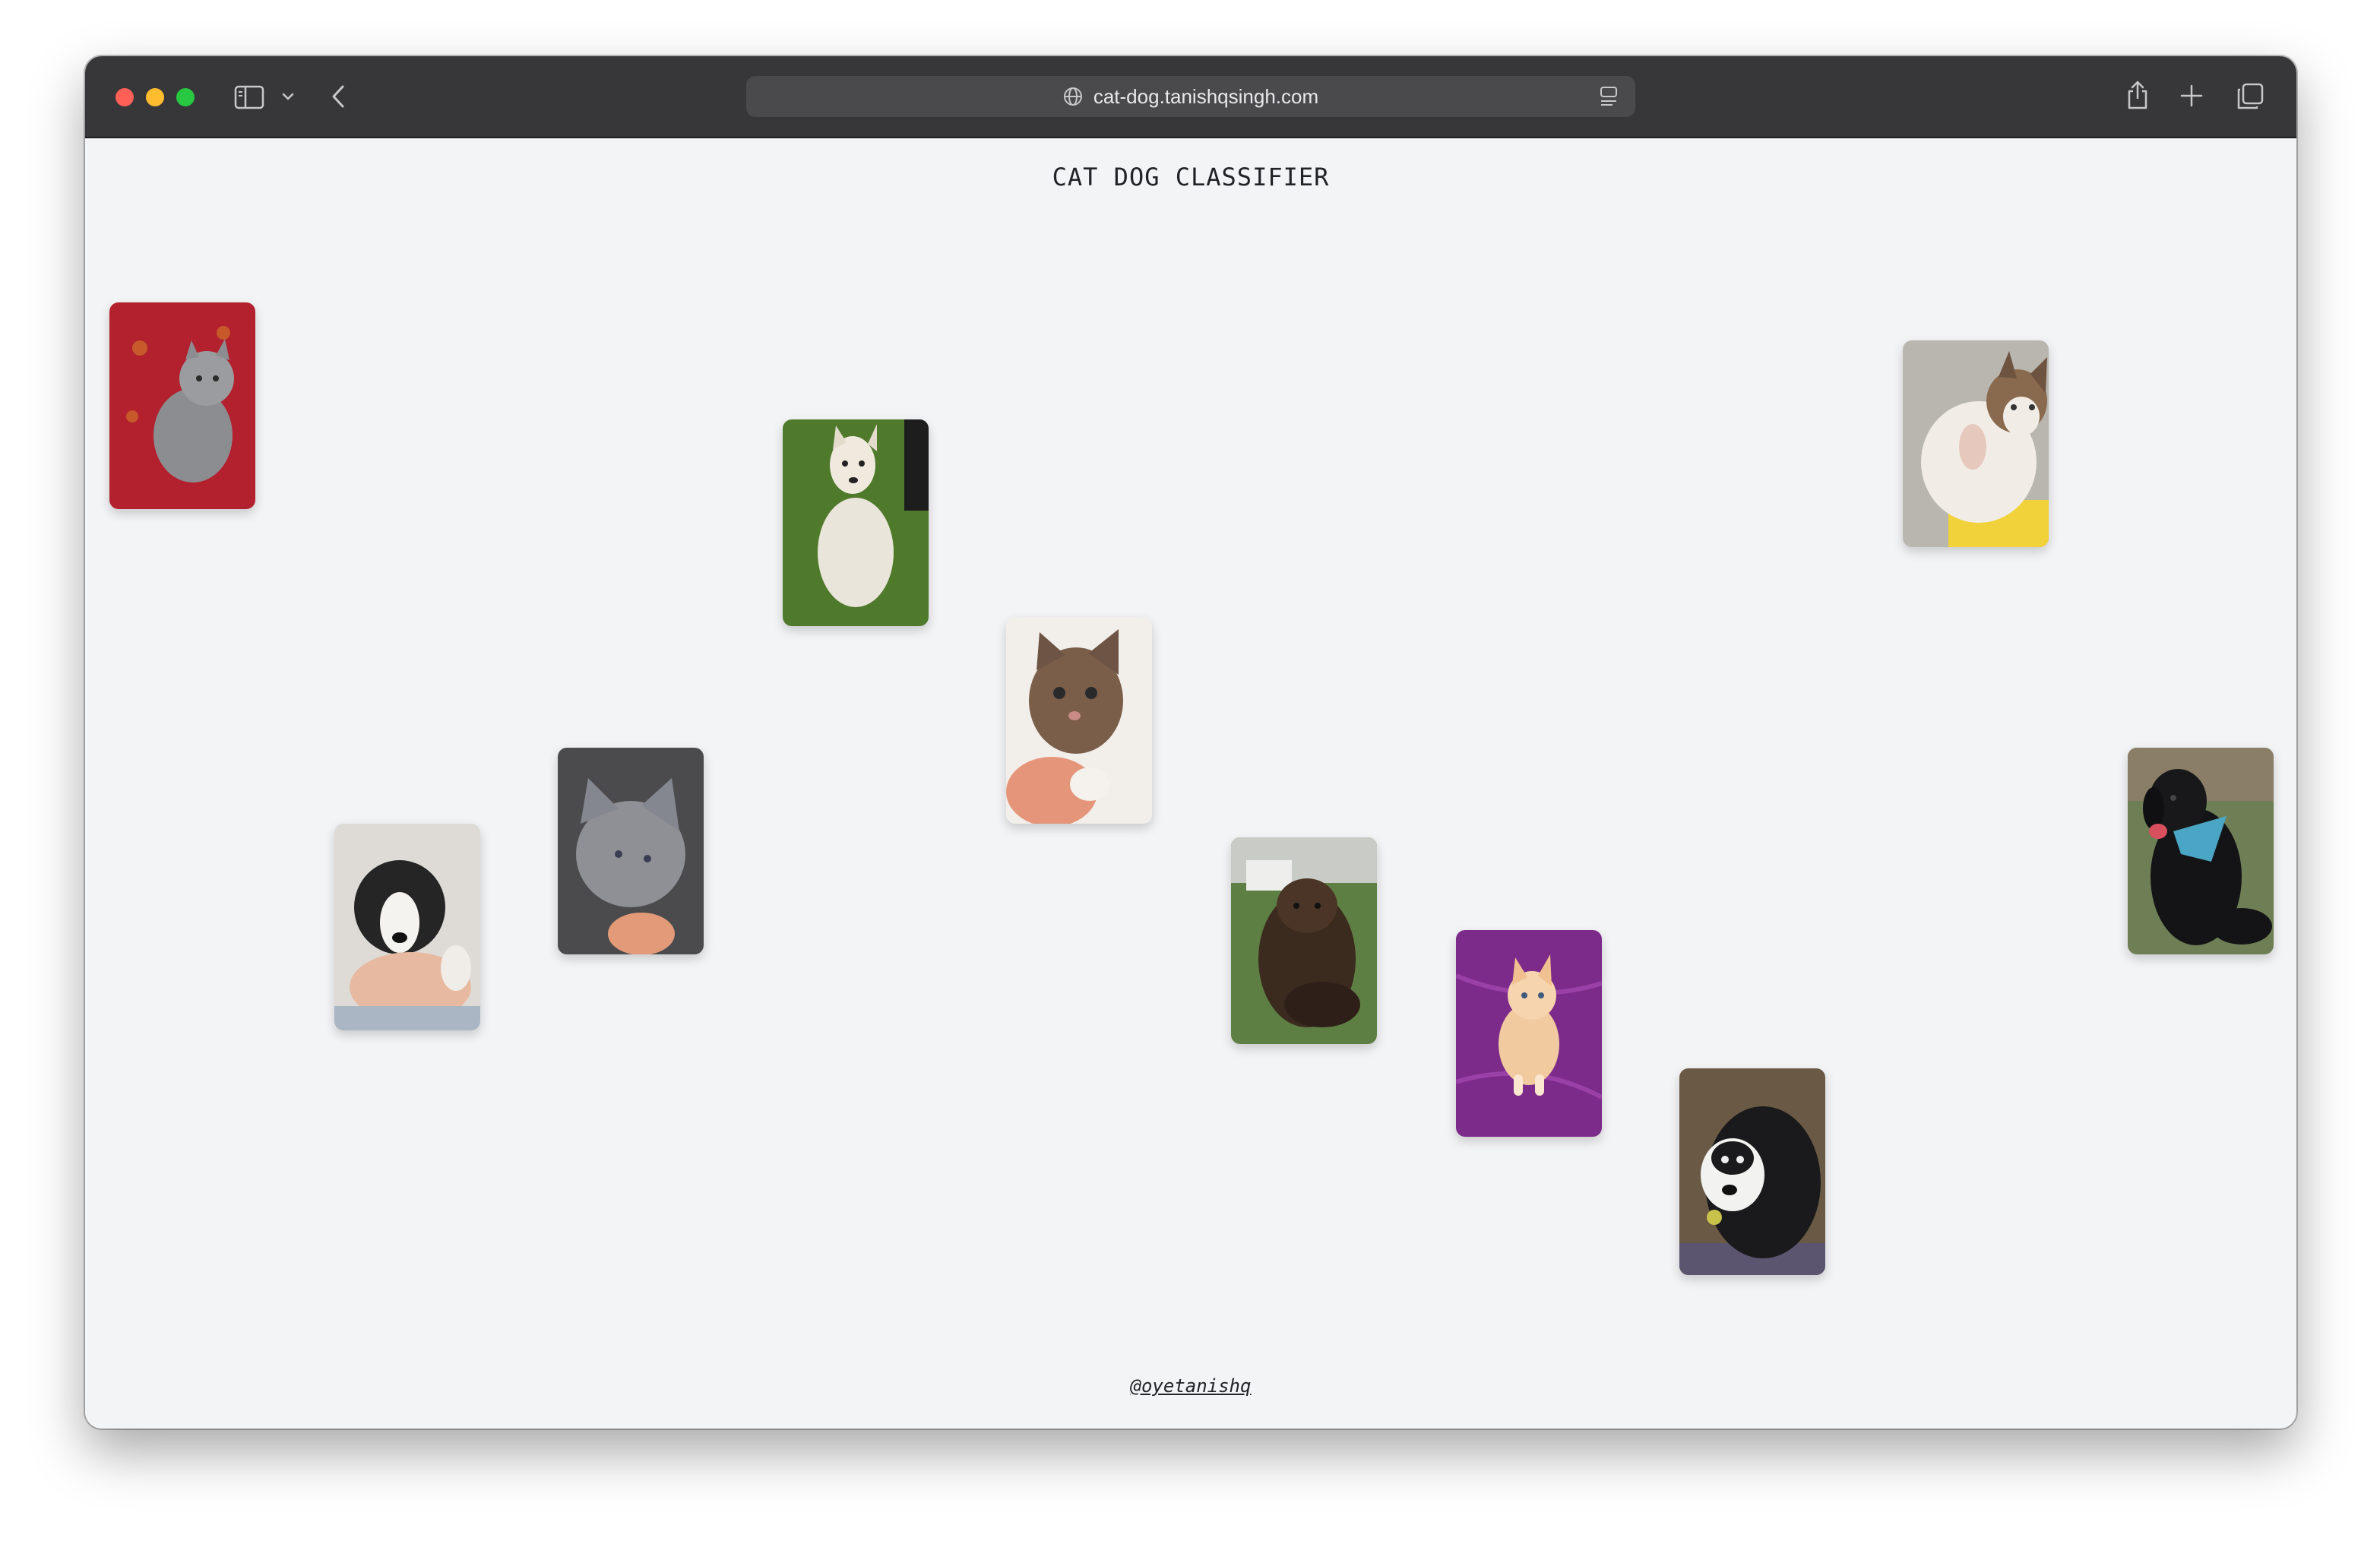 The height and width of the screenshot is (1541, 2380). Describe the element at coordinates (1206, 96) in the screenshot. I see `url-text: cat-dog.tanishqsingh.com` at that location.